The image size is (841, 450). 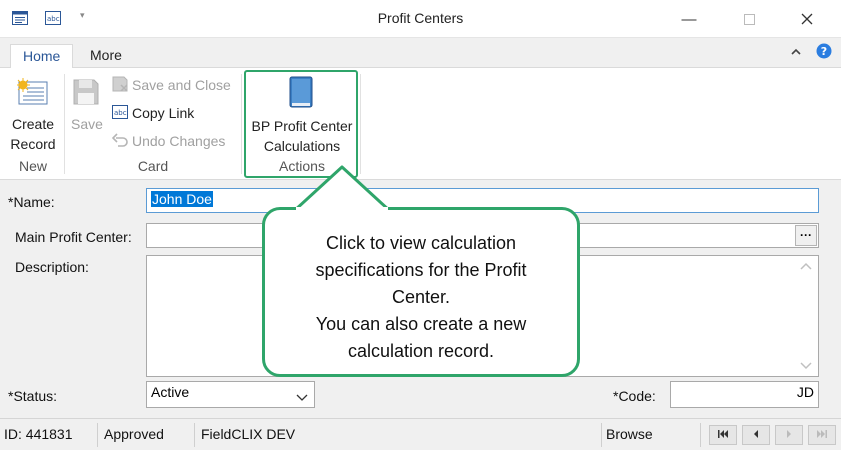 What do you see at coordinates (420, 53) in the screenshot?
I see `ribbon-tab-bar: Home More ?` at bounding box center [420, 53].